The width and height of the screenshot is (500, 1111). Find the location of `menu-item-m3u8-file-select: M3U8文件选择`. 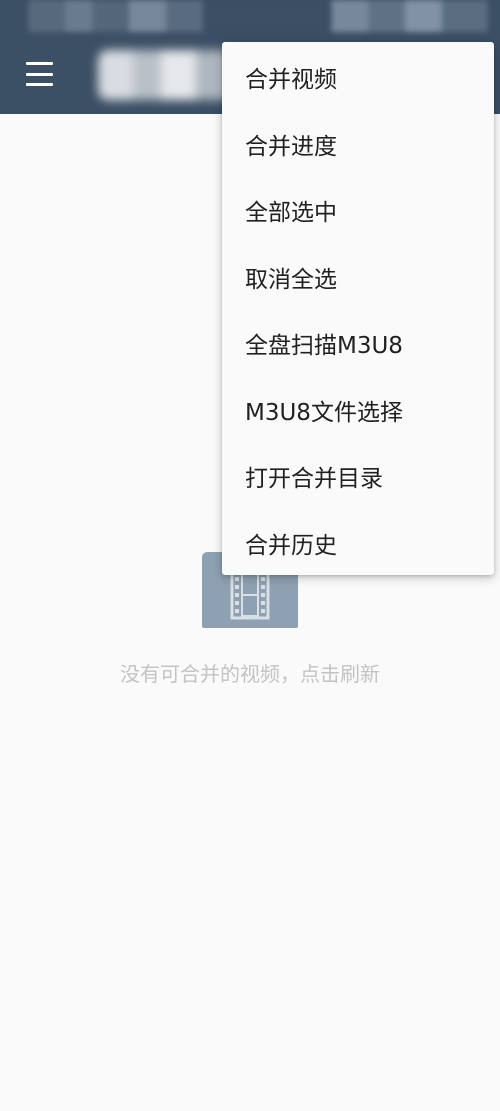

menu-item-m3u8-file-select: M3U8文件选择 is located at coordinates (358, 410).